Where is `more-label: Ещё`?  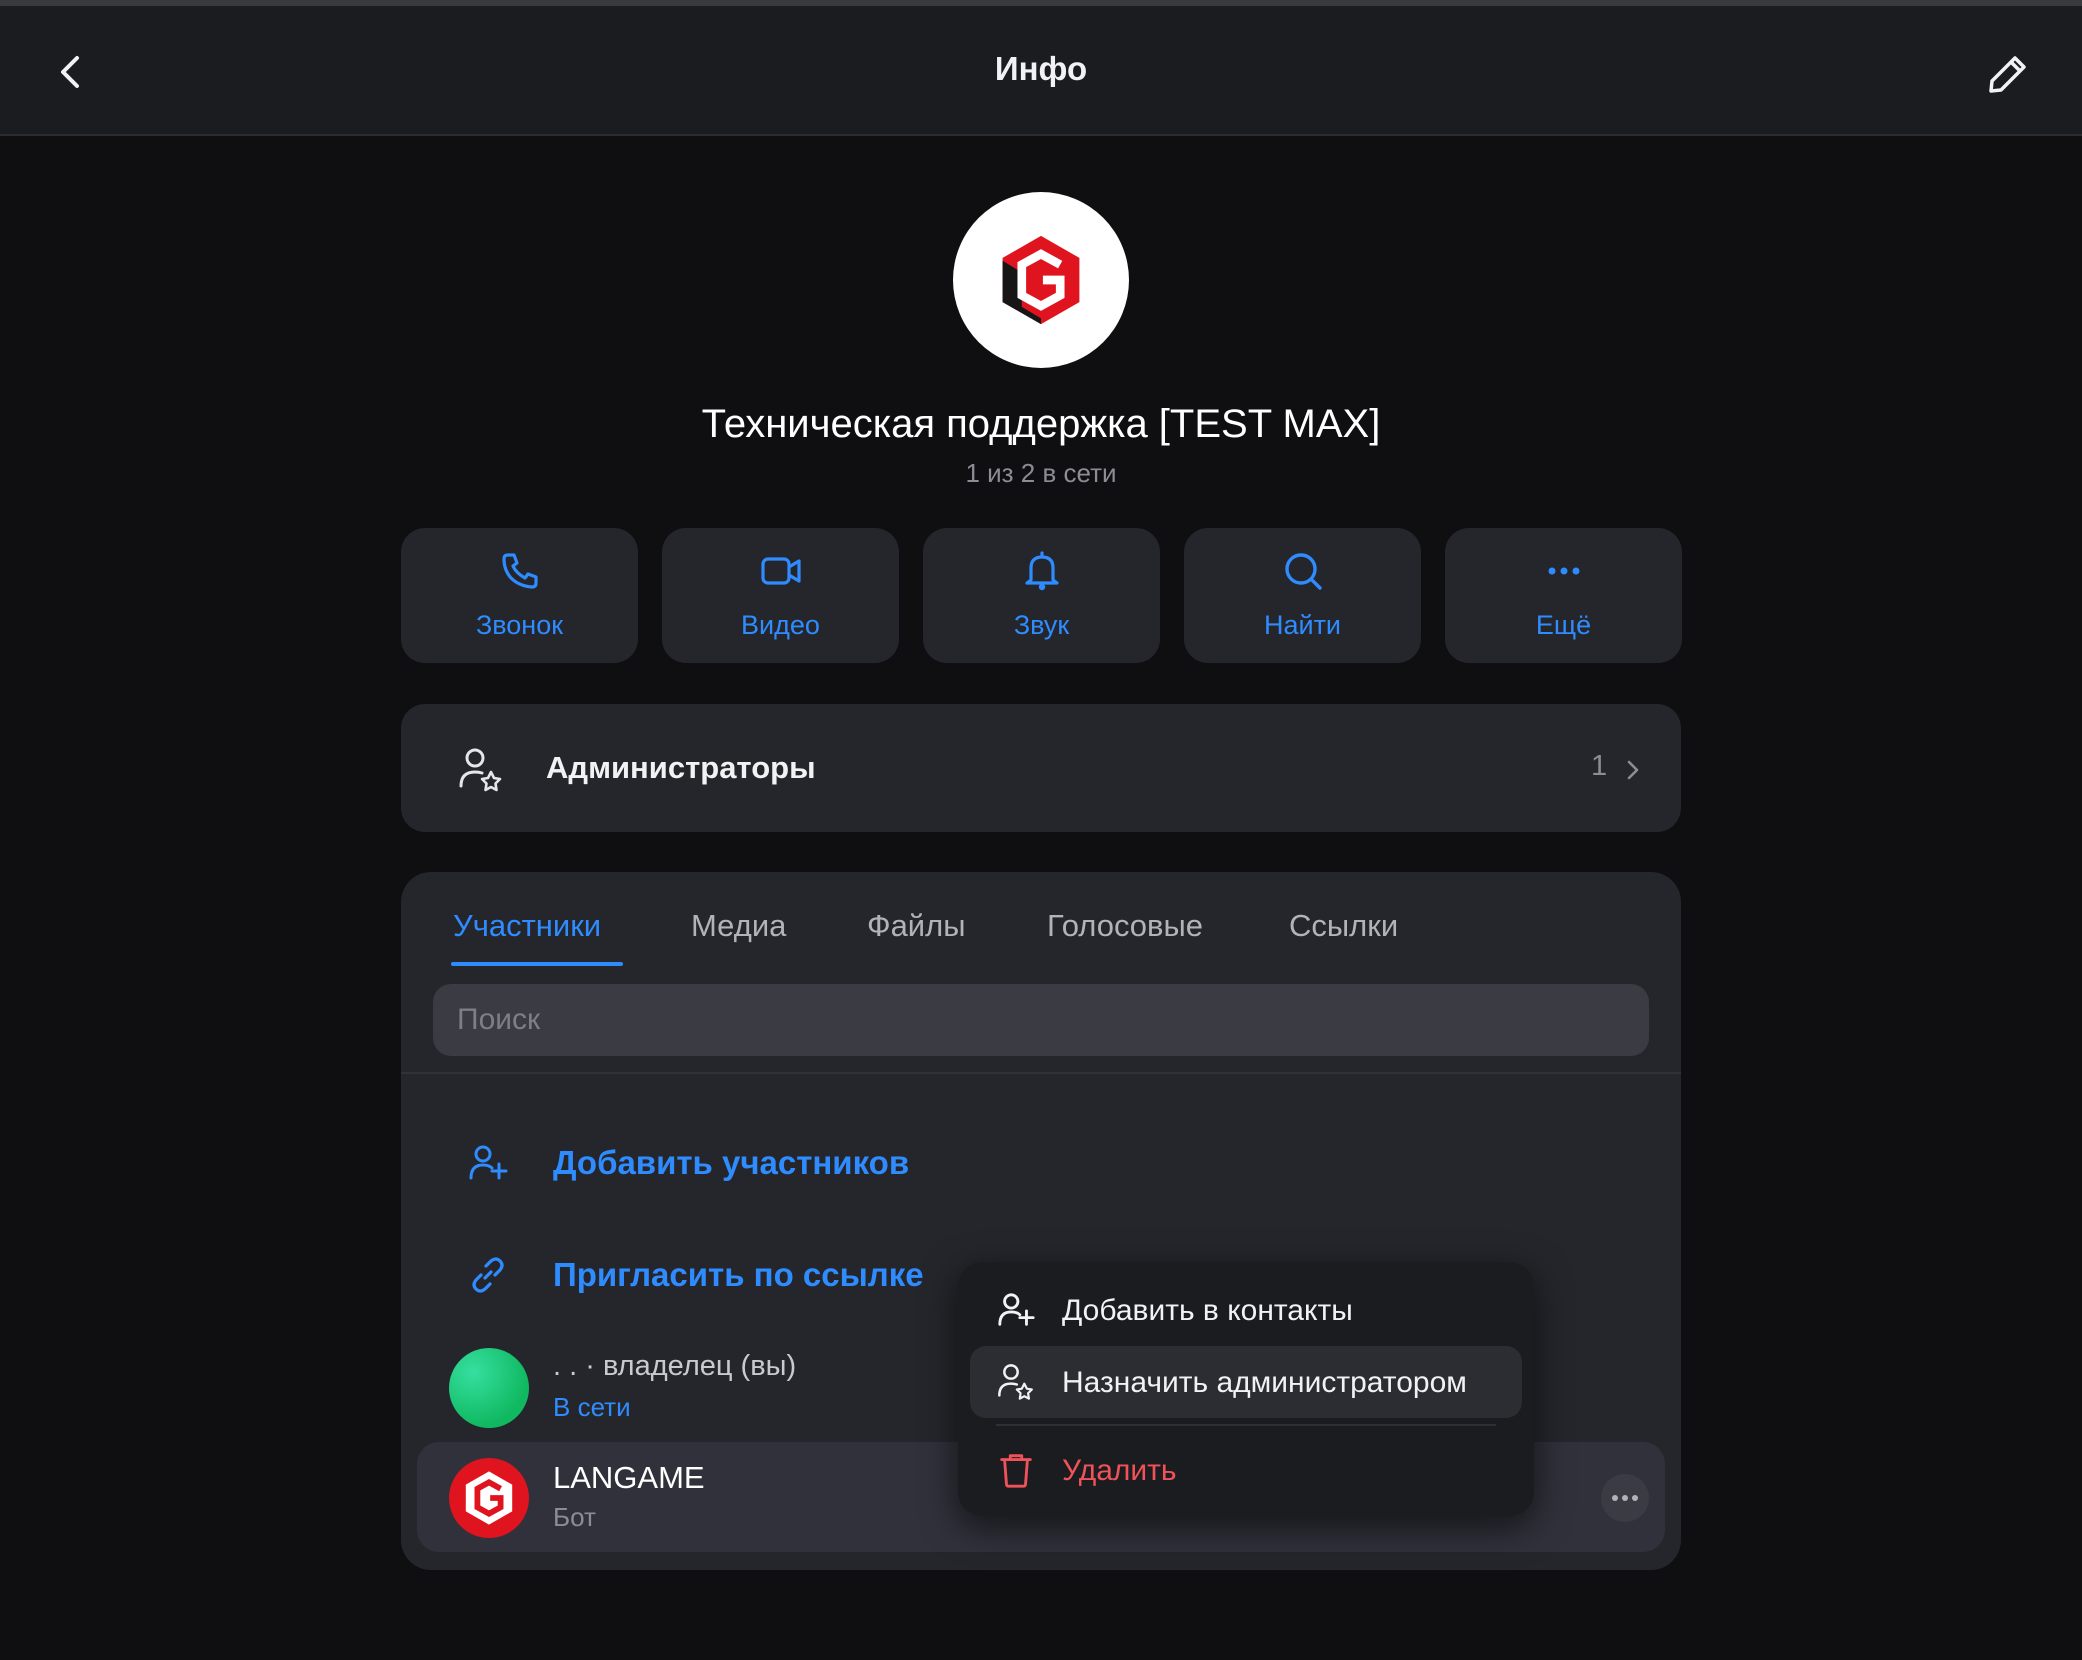 more-label: Ещё is located at coordinates (1563, 625).